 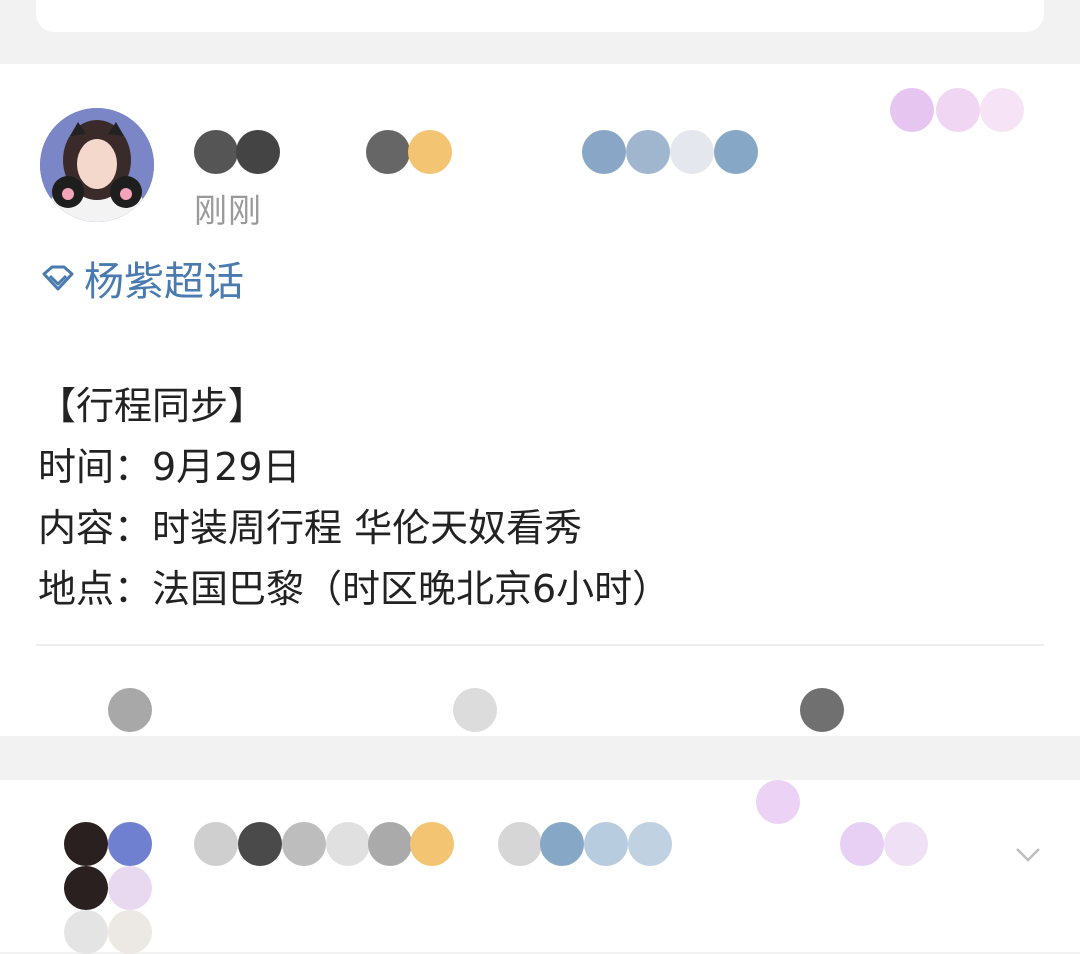 I want to click on topic-link: 杨紫超话, so click(x=141, y=279).